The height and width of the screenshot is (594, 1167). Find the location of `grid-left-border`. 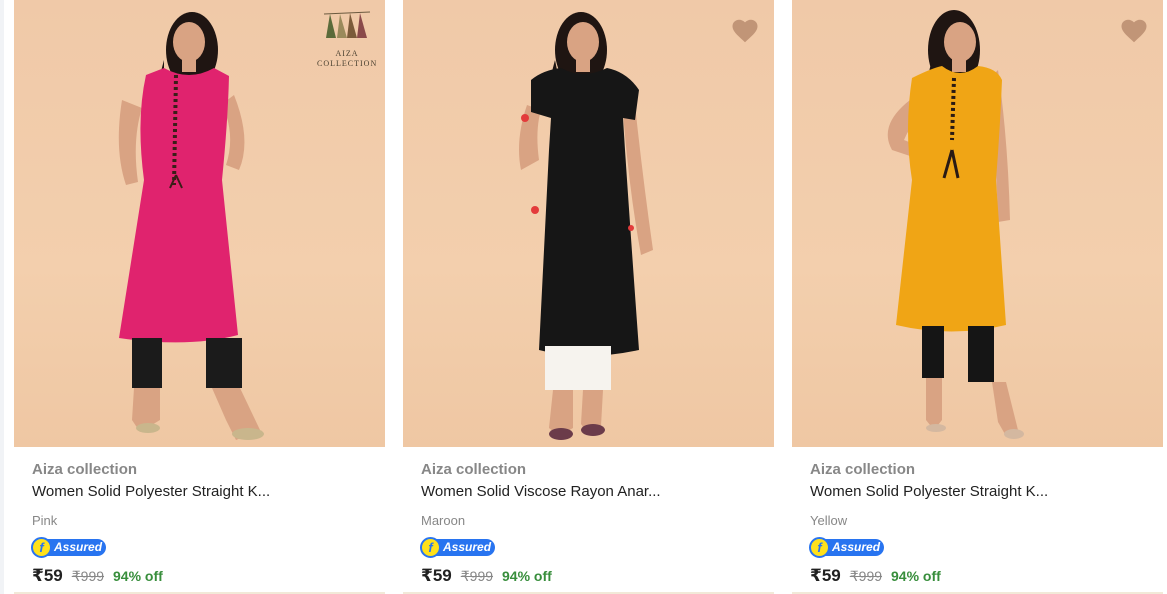

grid-left-border is located at coordinates (2, 297).